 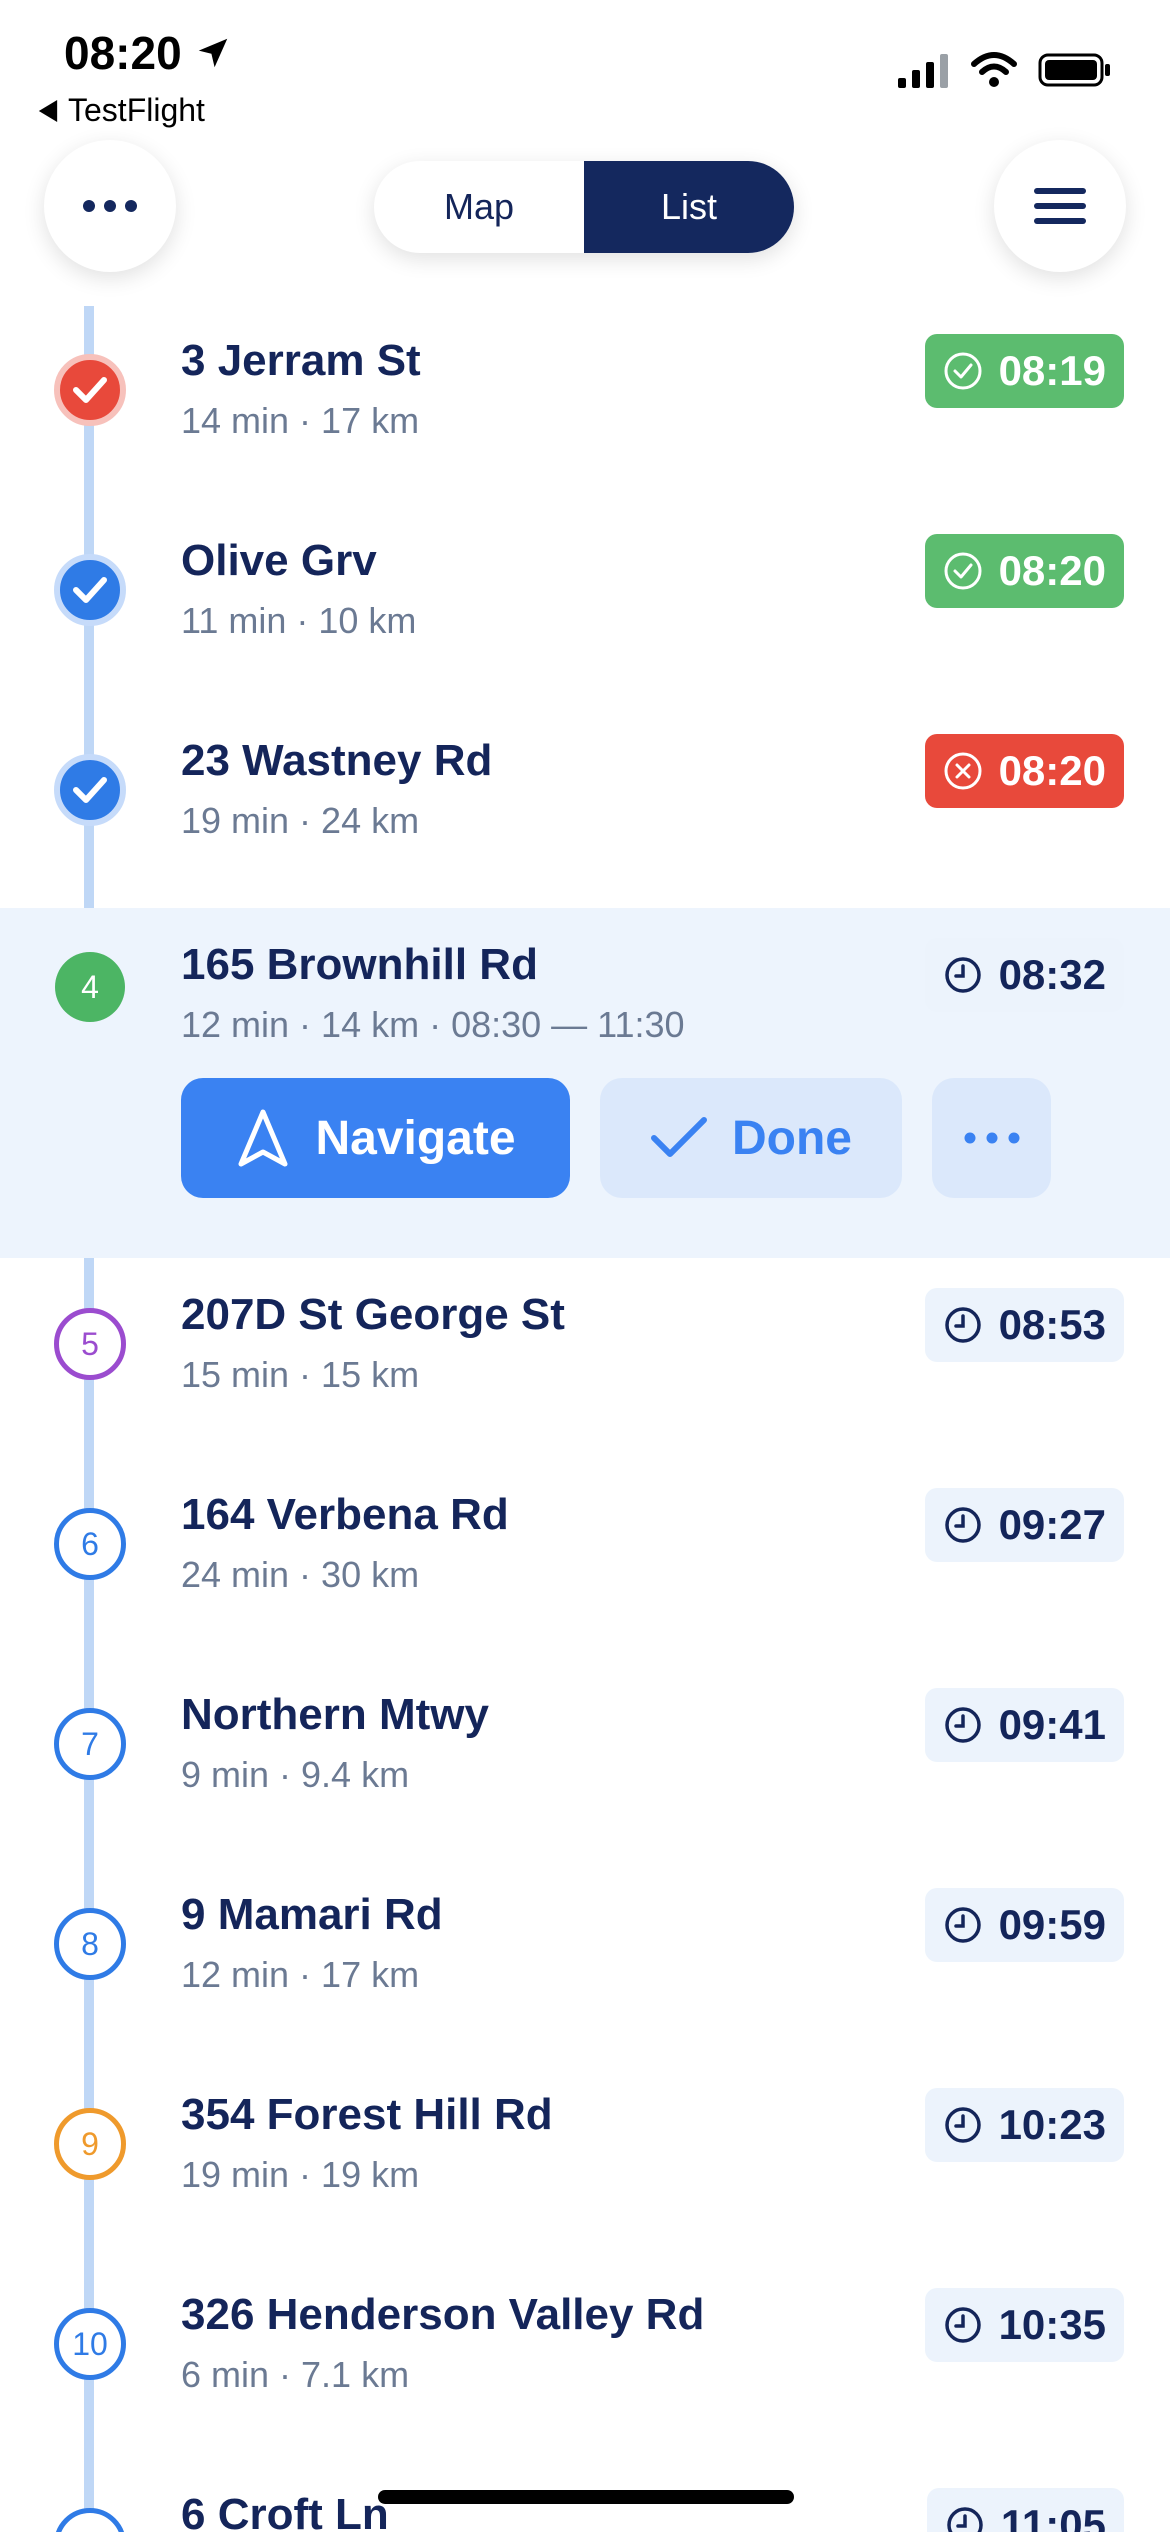 I want to click on stop-time: 10:23, so click(x=1052, y=2124).